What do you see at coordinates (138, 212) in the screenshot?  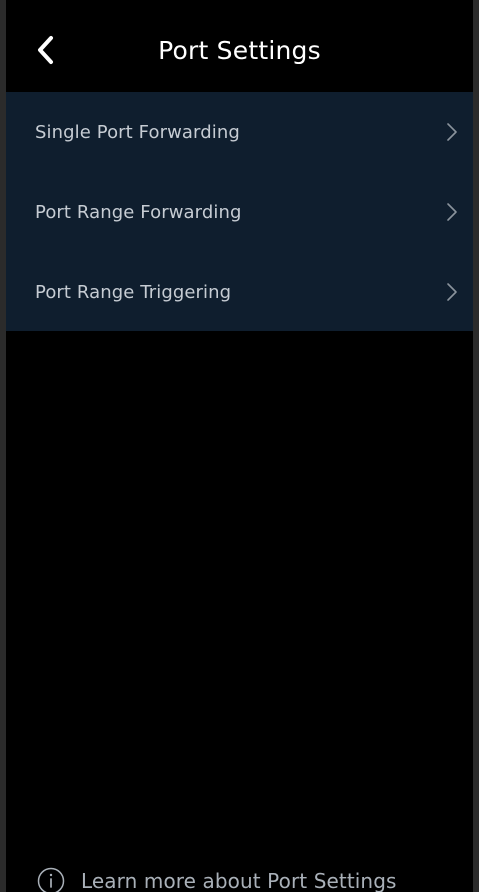 I see `menu-item-label: Port Range Forwarding` at bounding box center [138, 212].